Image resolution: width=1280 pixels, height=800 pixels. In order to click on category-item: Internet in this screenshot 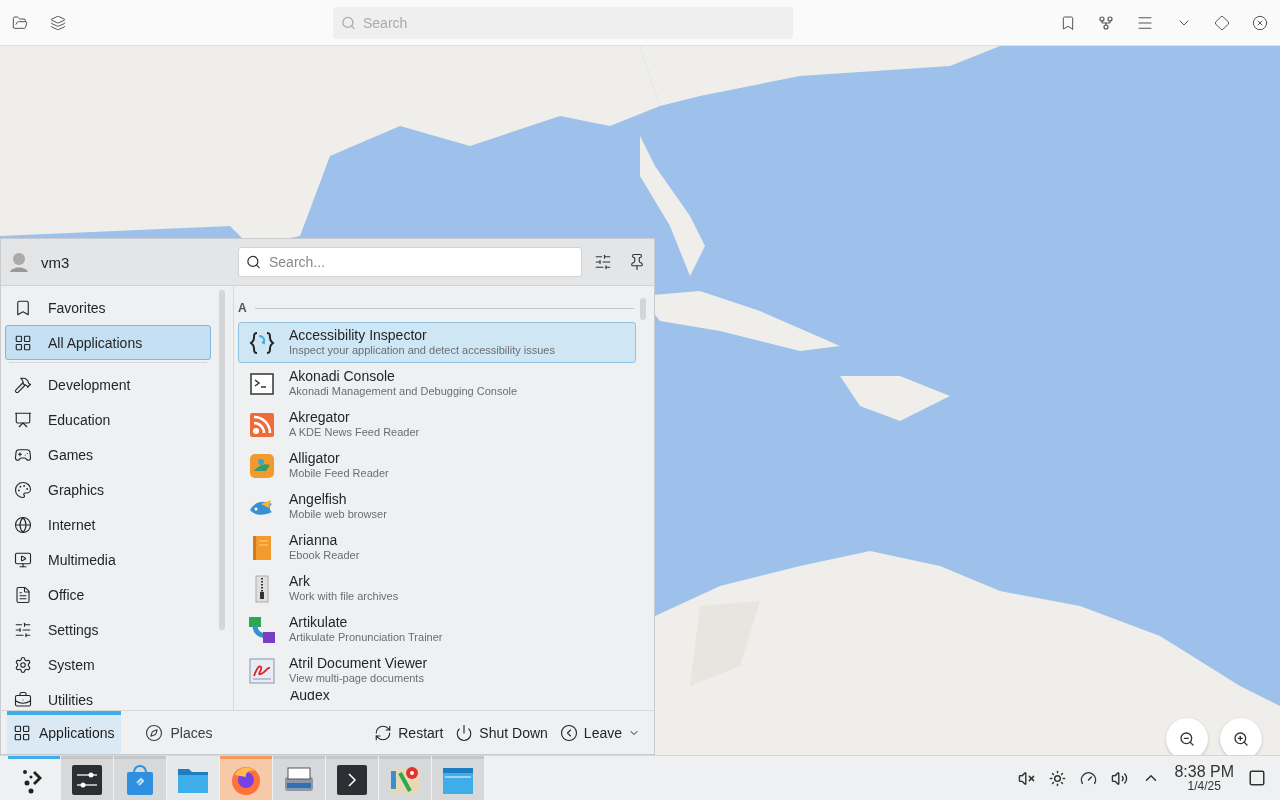, I will do `click(108, 524)`.